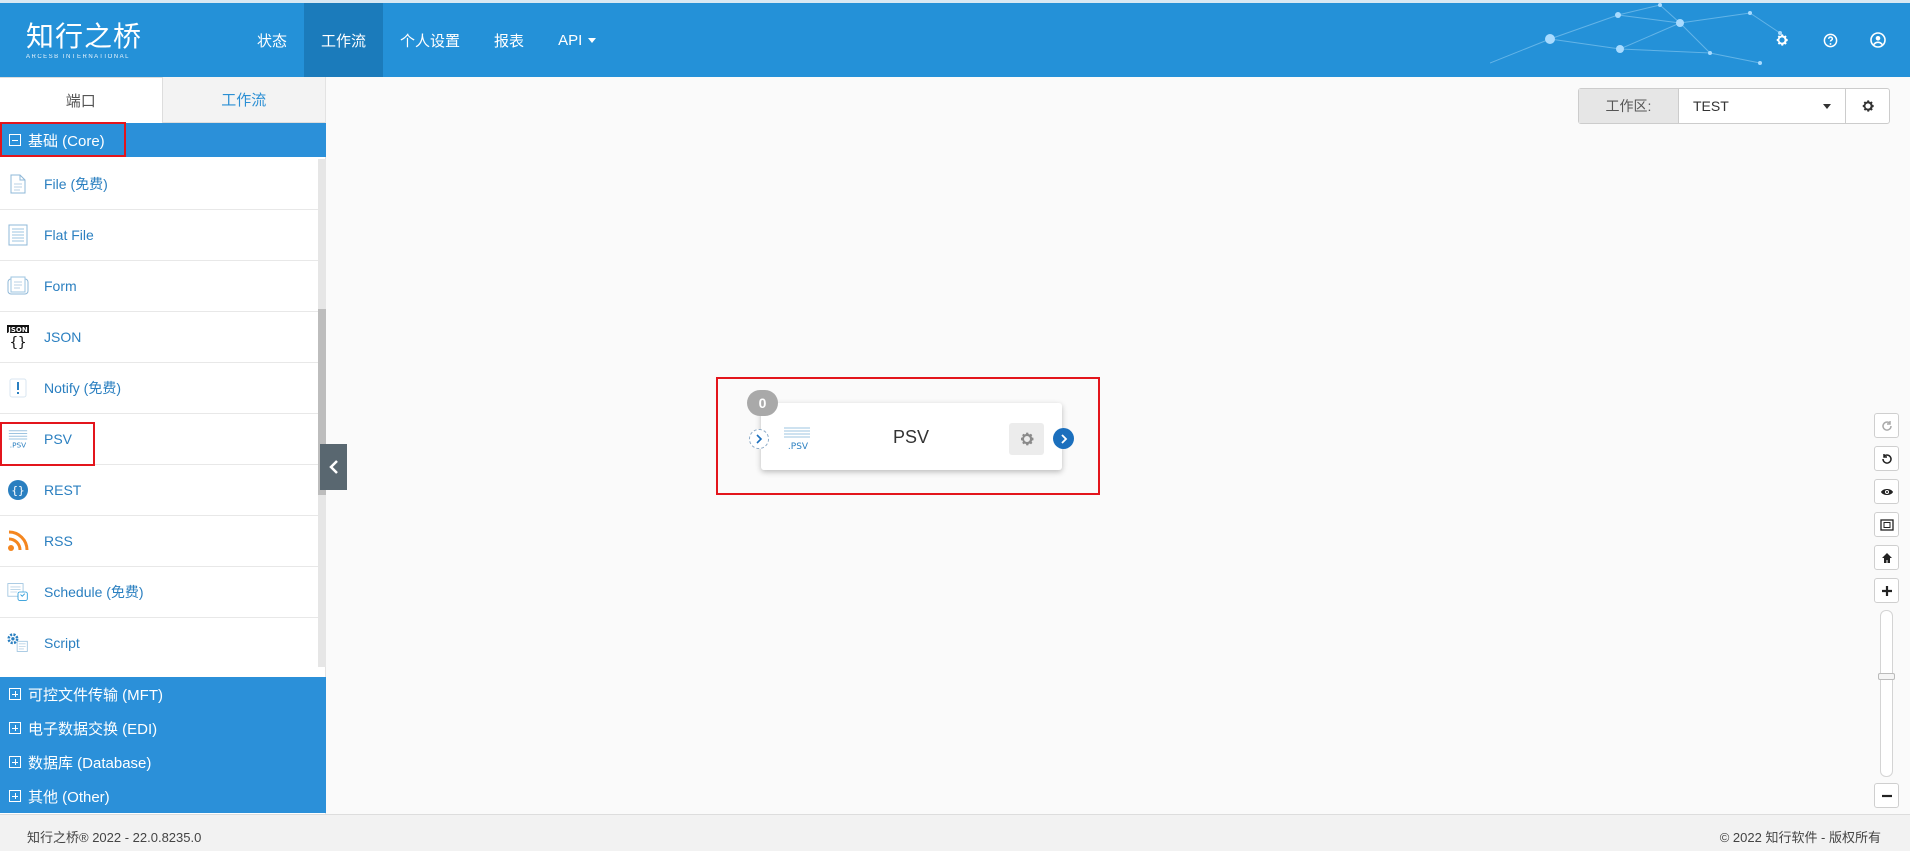 Image resolution: width=1910 pixels, height=851 pixels. What do you see at coordinates (163, 728) in the screenshot?
I see `category-edi: 电子数据交换 (EDI)` at bounding box center [163, 728].